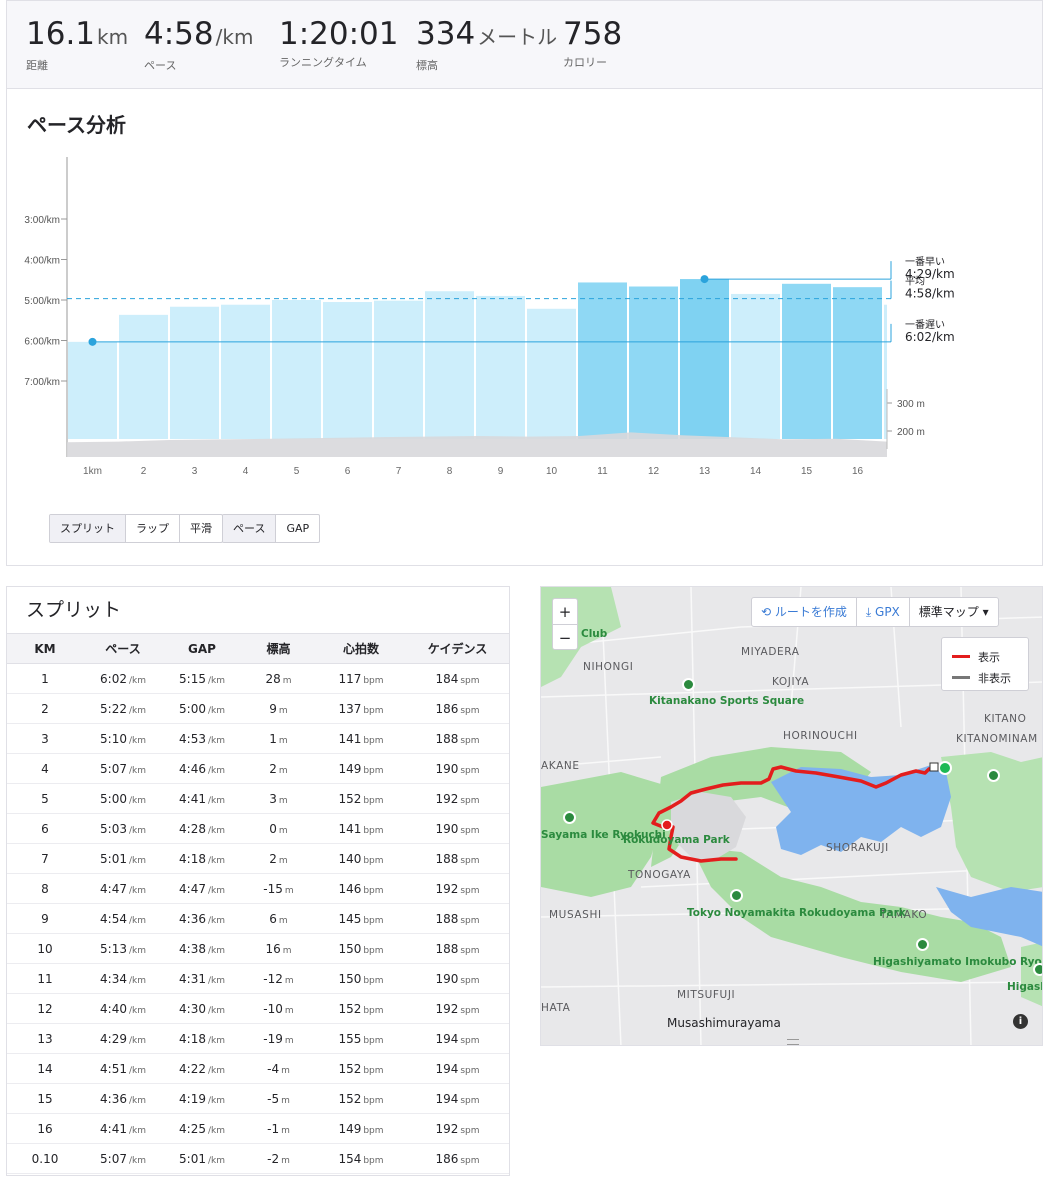 Image resolution: width=1050 pixels, height=1181 pixels. I want to click on table-cell: 194 spm, so click(457, 1098).